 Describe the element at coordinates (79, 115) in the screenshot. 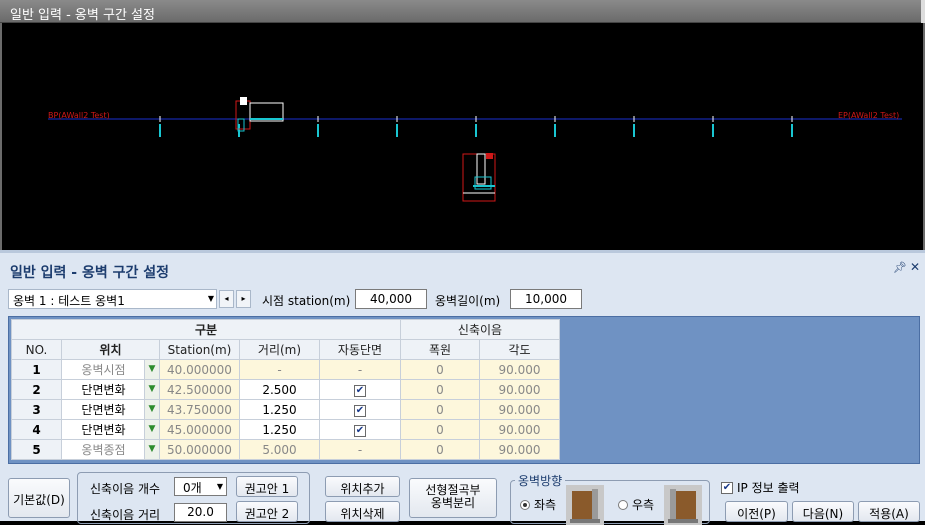

I see `bp-label: BP(AWall2 Test)` at that location.